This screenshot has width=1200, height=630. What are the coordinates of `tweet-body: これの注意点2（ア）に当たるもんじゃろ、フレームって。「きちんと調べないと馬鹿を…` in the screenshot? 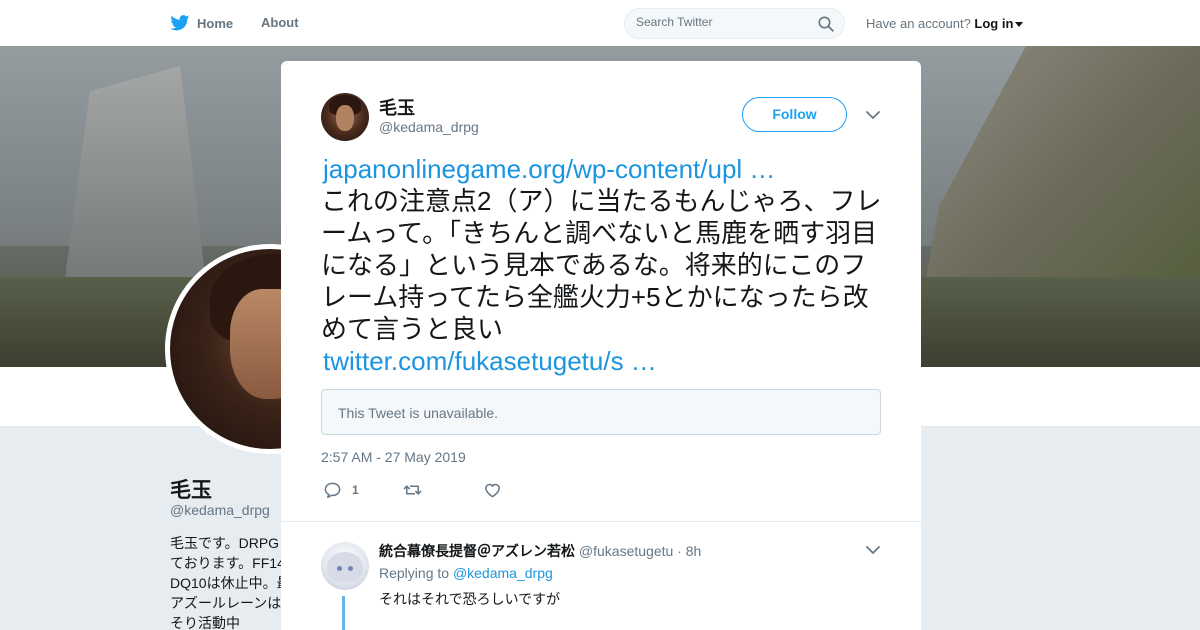 It's located at (601, 265).